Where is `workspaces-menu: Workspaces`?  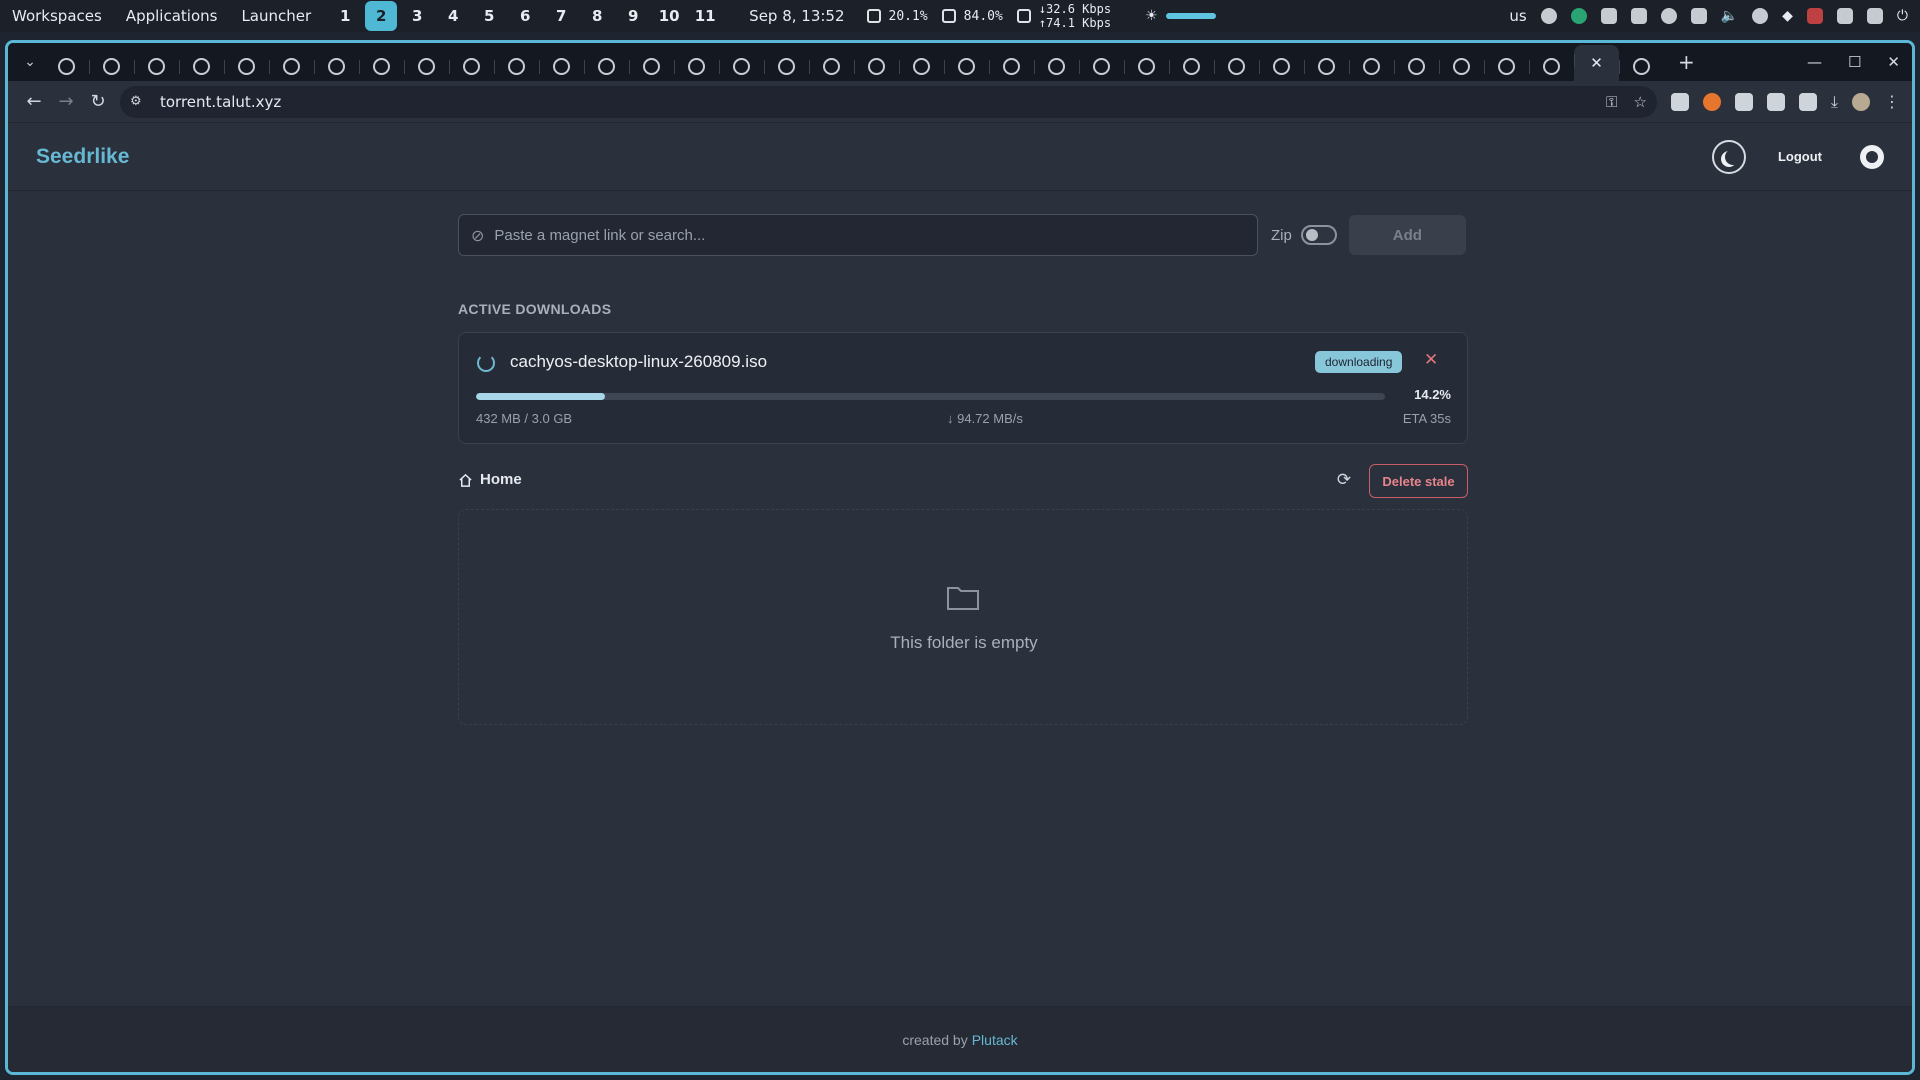
workspaces-menu: Workspaces is located at coordinates (57, 16).